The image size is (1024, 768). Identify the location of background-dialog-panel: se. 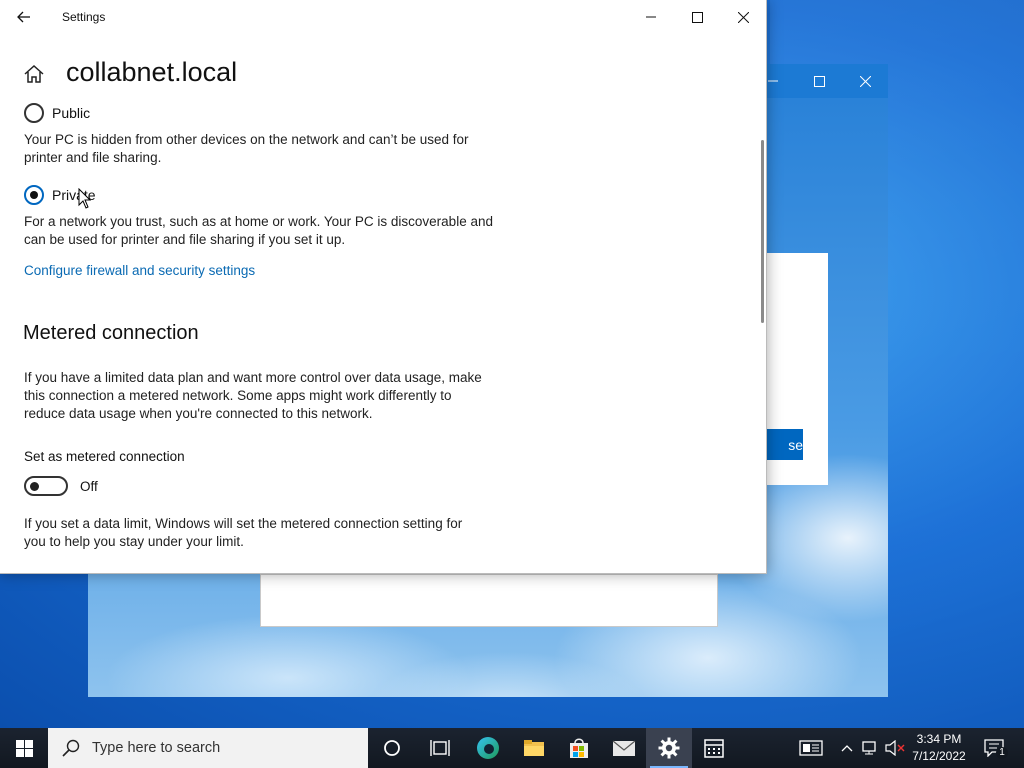
(797, 369).